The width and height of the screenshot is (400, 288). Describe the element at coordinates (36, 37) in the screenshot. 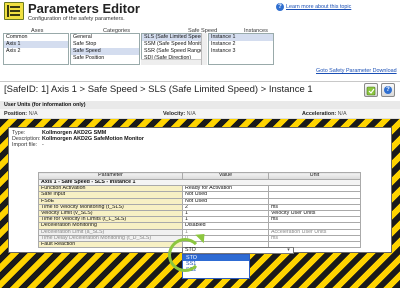

I see `list-item: Common` at that location.